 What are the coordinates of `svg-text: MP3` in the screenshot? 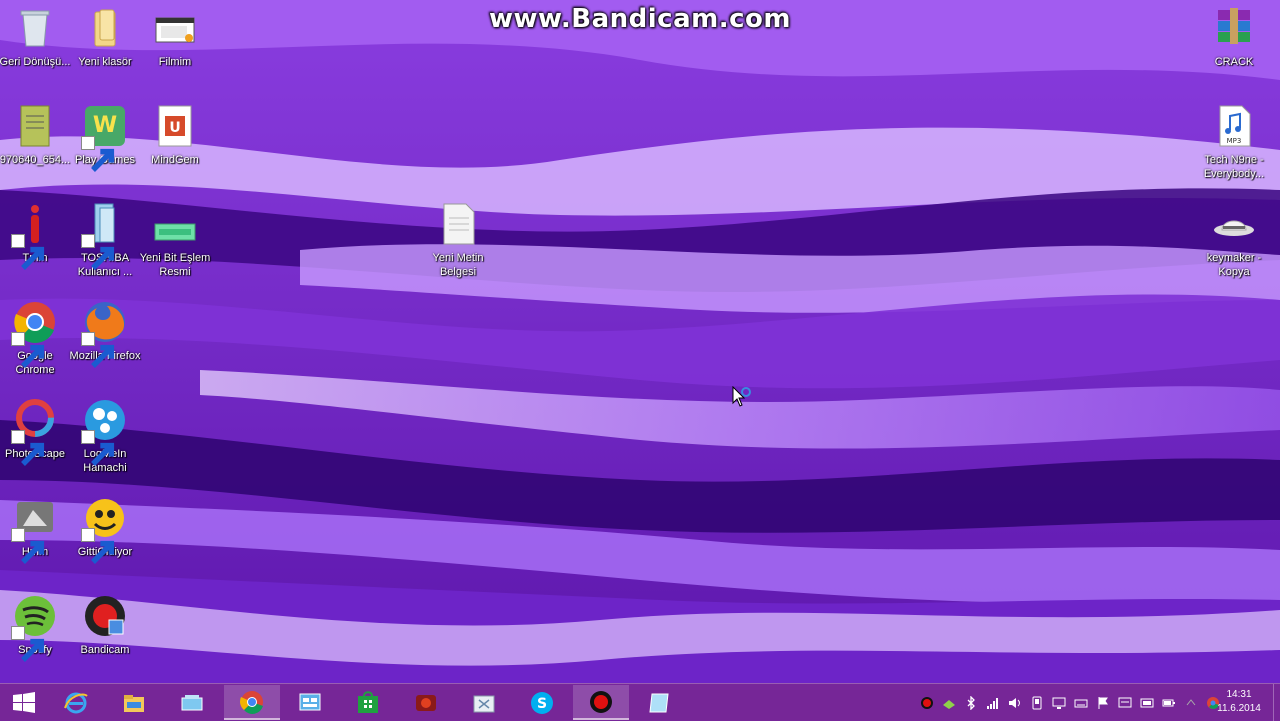 It's located at (1234, 141).